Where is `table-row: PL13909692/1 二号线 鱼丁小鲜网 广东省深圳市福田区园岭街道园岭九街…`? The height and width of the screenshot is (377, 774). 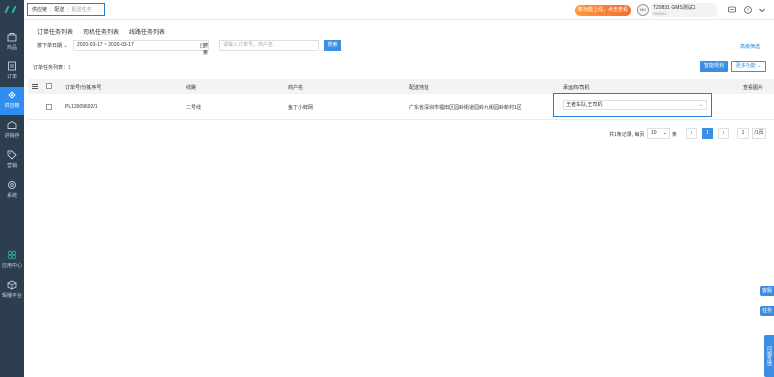
table-row: PL13909692/1 二号线 鱼丁小鲜网 广东省深圳市福田区园岭街道园岭九街… is located at coordinates (401, 106).